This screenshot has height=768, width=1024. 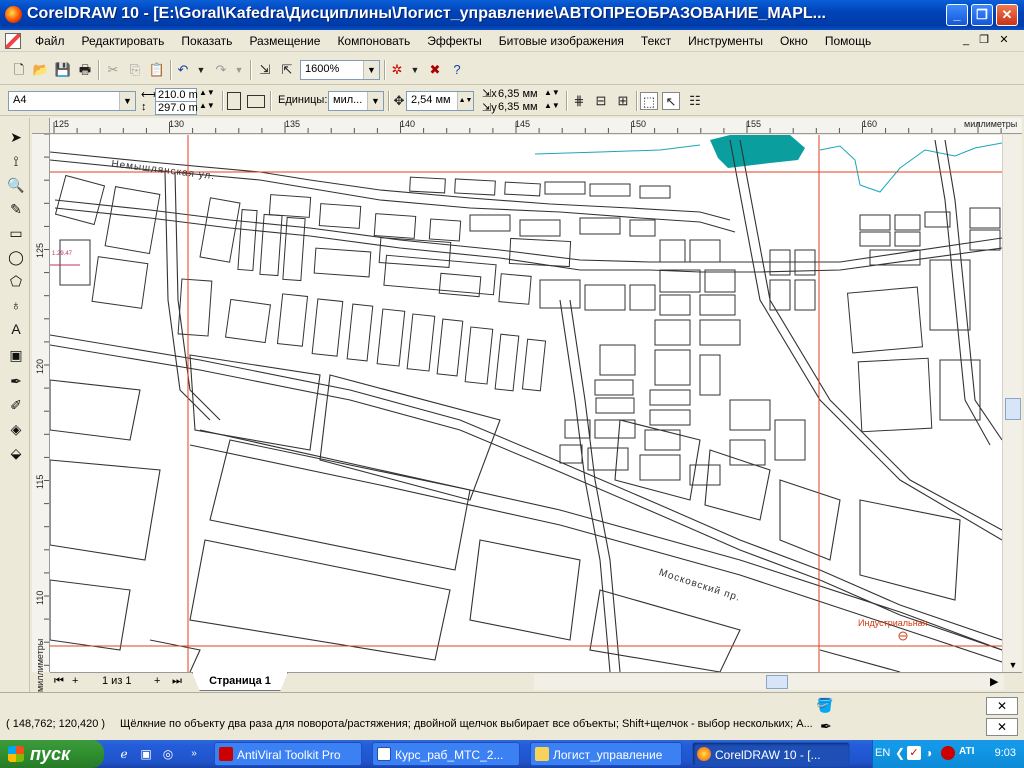 I want to click on paper-height-input: 297.0 m, so click(x=176, y=108).